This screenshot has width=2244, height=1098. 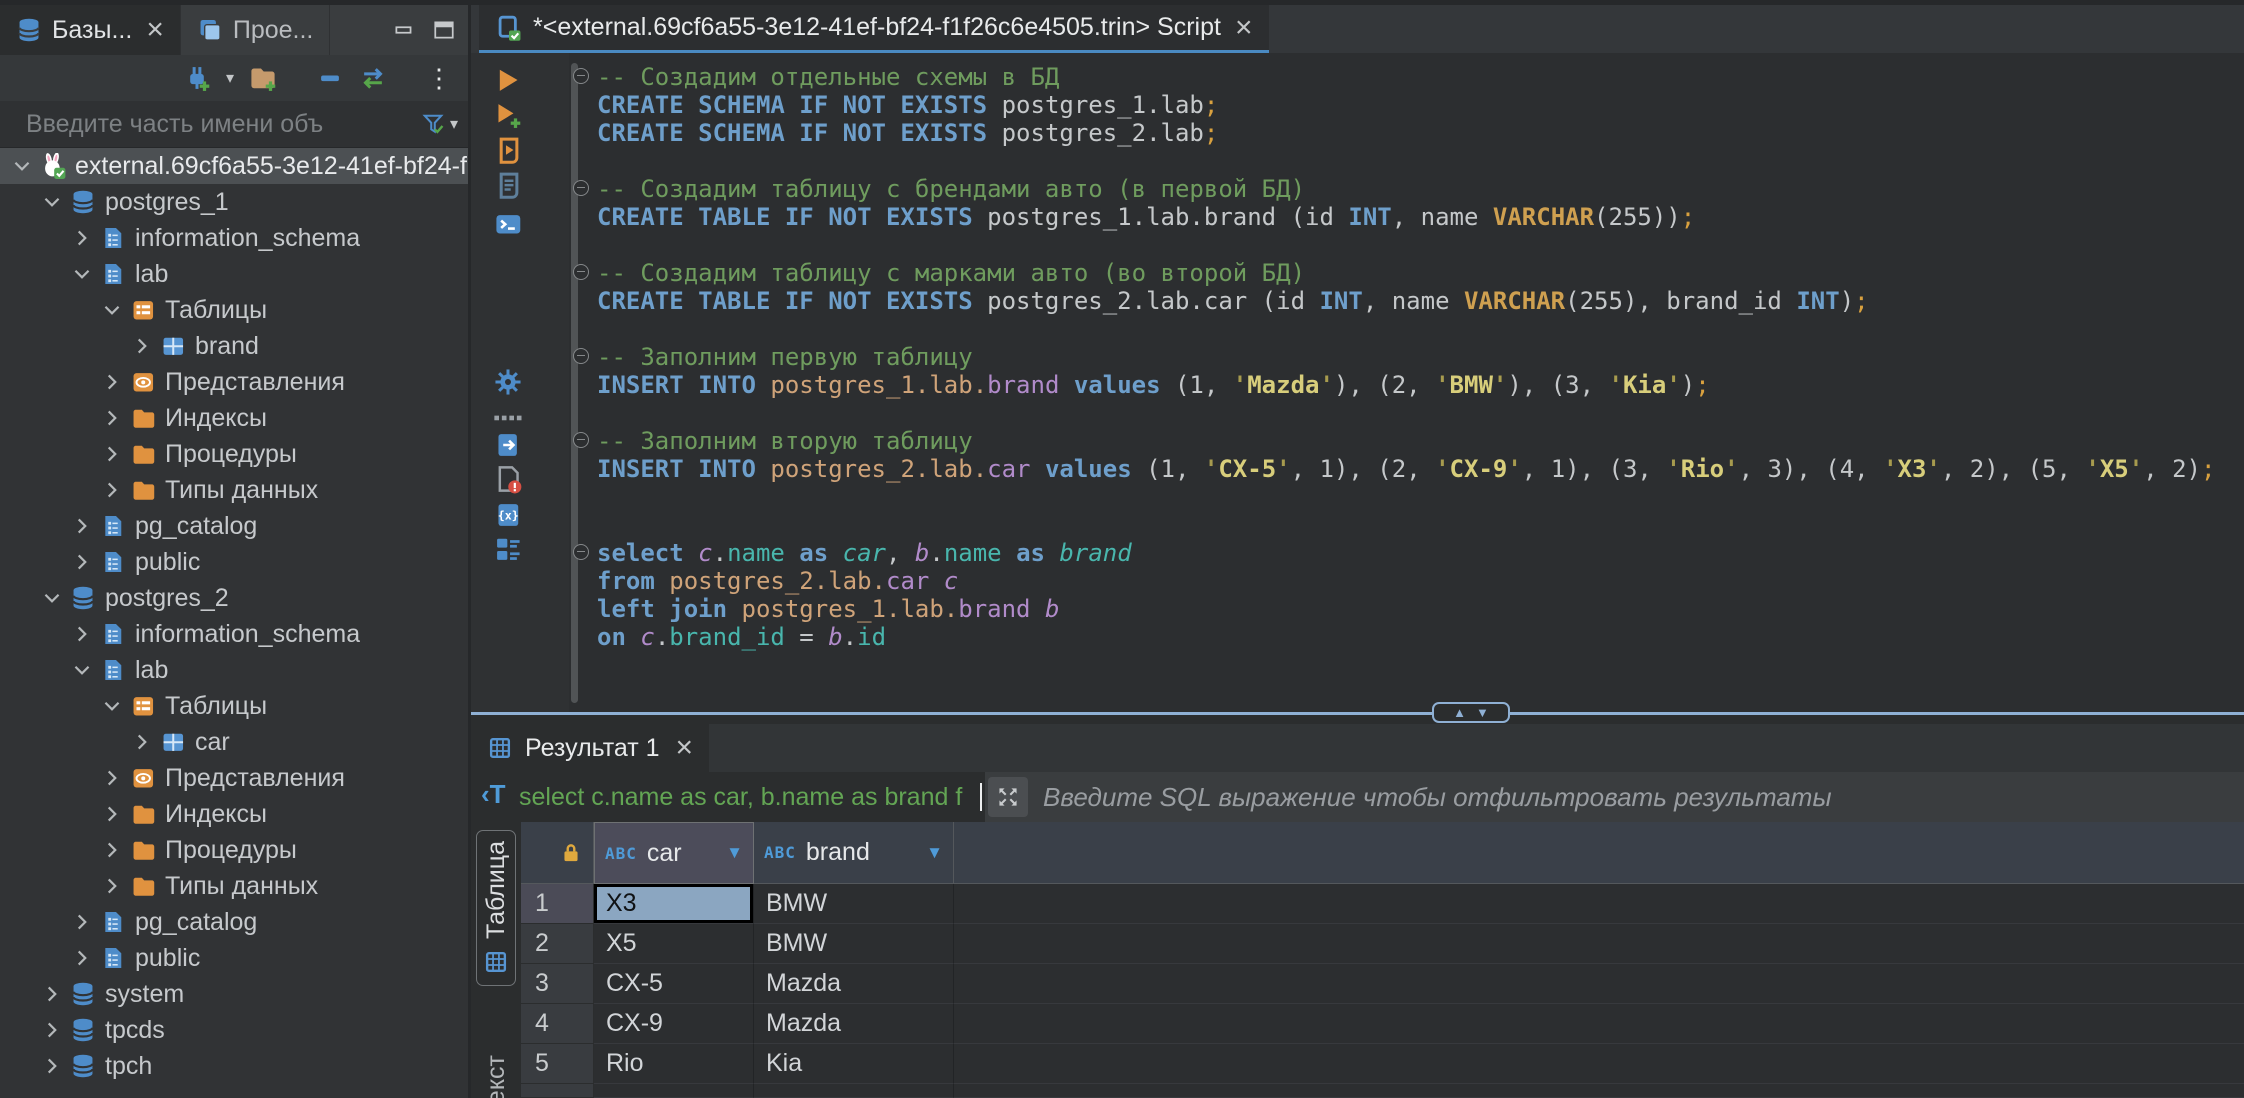 I want to click on row-number: 2, so click(x=557, y=944).